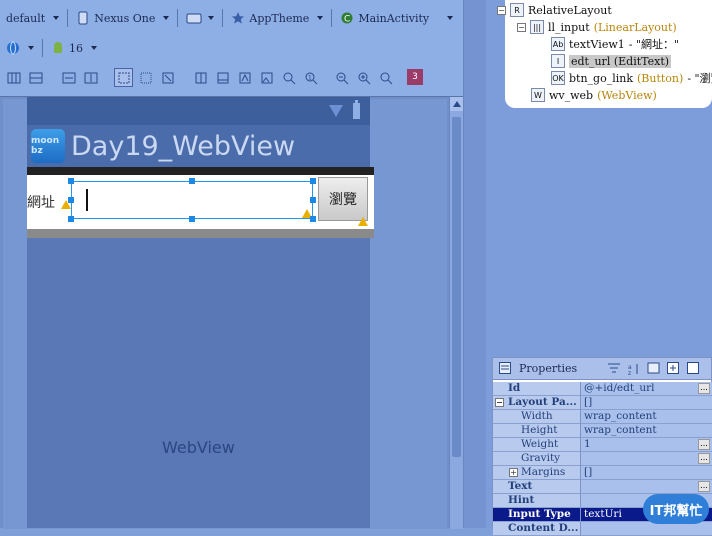  Describe the element at coordinates (537, 501) in the screenshot. I see `property-name: Hint` at that location.